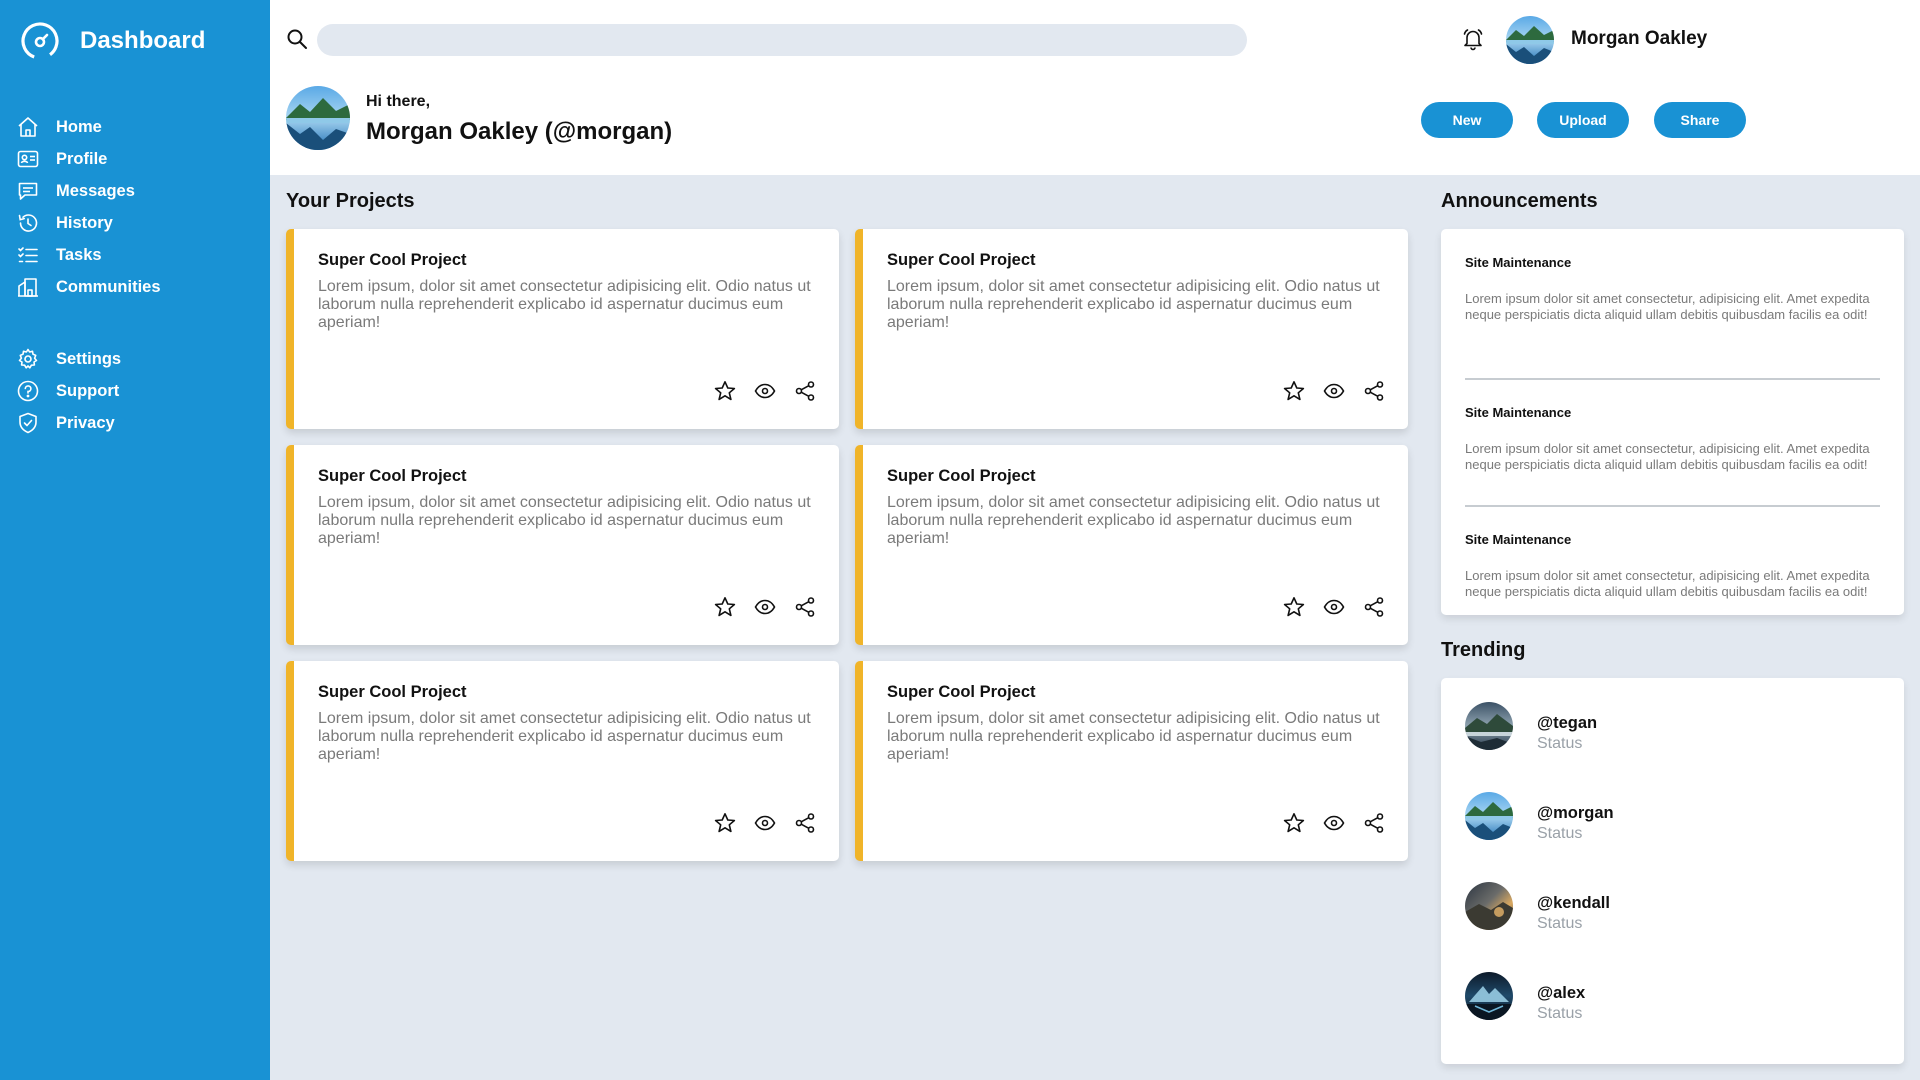 The width and height of the screenshot is (1920, 1080). Describe the element at coordinates (85, 422) in the screenshot. I see `sidebar-item-label: Privacy` at that location.